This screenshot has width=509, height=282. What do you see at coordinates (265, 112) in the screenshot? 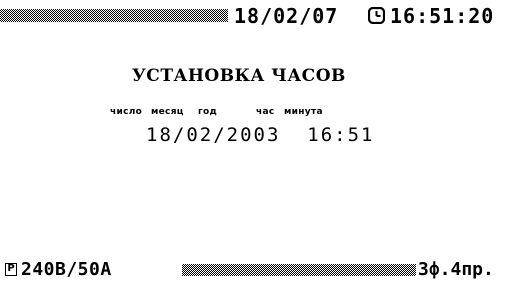
I see `label-hour: час` at bounding box center [265, 112].